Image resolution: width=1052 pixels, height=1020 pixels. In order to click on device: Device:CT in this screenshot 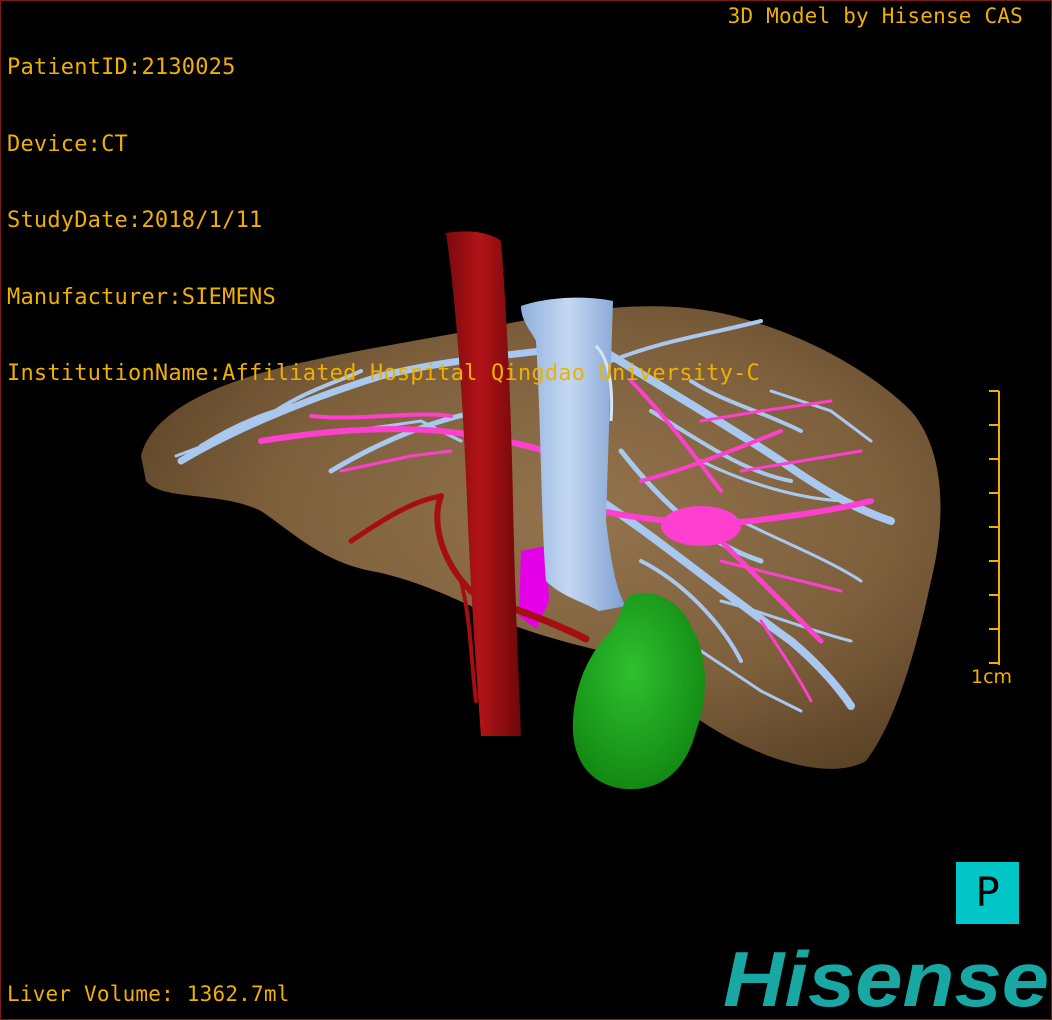, I will do `click(68, 144)`.